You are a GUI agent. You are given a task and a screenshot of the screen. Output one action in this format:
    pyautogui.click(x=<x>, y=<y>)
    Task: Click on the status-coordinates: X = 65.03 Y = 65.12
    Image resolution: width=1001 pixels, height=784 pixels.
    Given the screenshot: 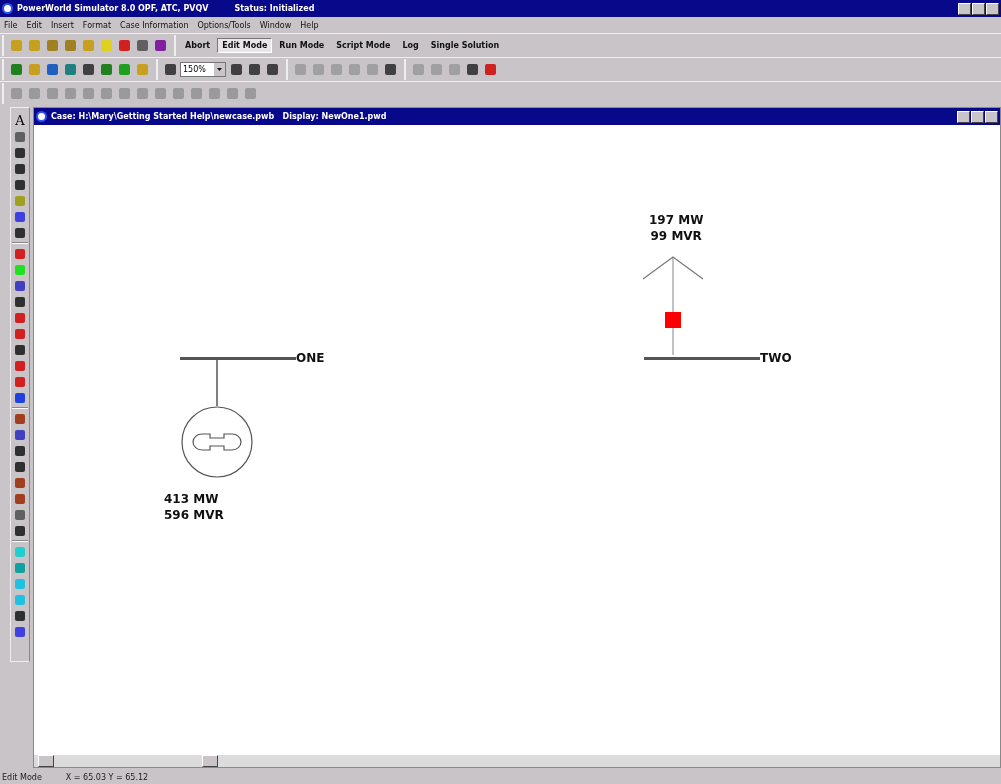 What is the action you would take?
    pyautogui.click(x=107, y=777)
    